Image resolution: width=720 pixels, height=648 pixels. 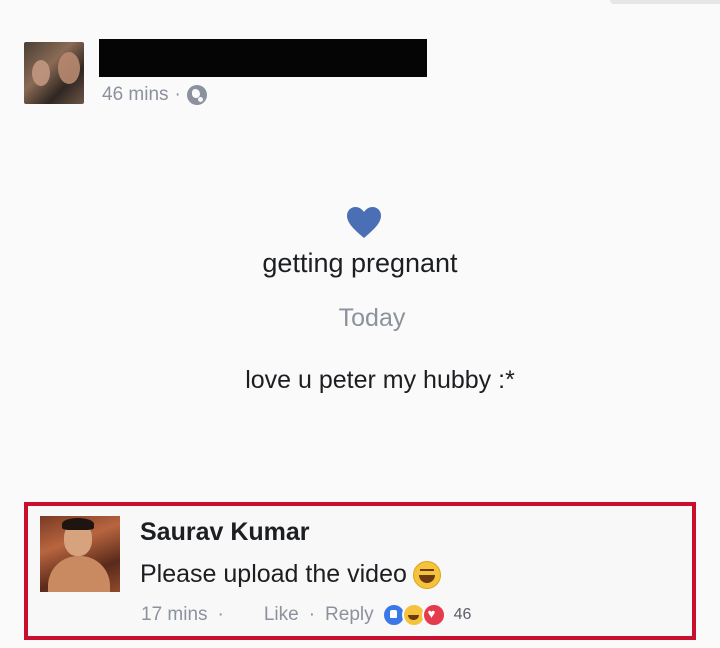 I want to click on post-time: 46 mins, so click(x=135, y=95).